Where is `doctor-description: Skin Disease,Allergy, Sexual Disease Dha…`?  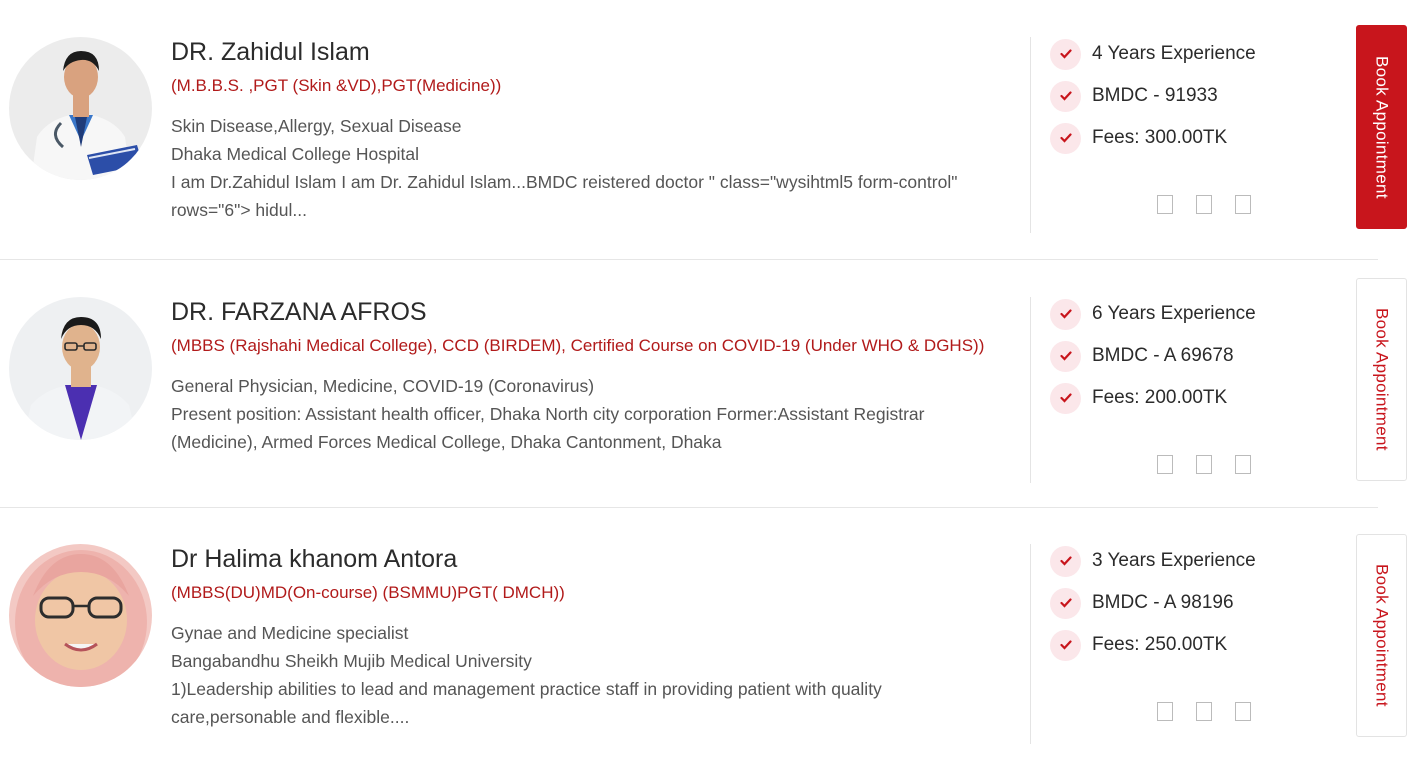 doctor-description: Skin Disease,Allergy, Sexual Disease Dha… is located at coordinates (593, 168).